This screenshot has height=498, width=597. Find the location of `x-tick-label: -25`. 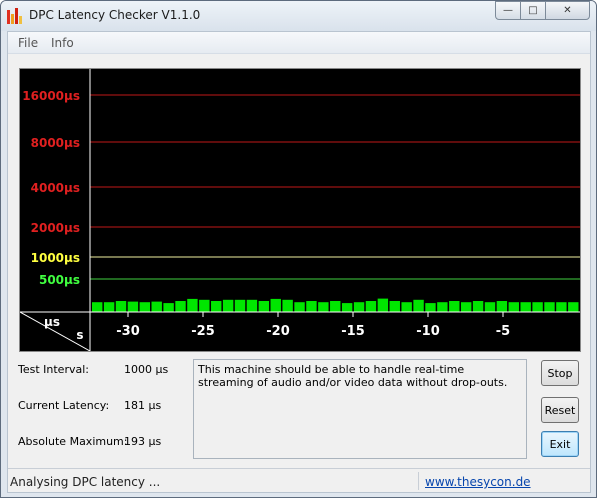

x-tick-label: -25 is located at coordinates (203, 331).